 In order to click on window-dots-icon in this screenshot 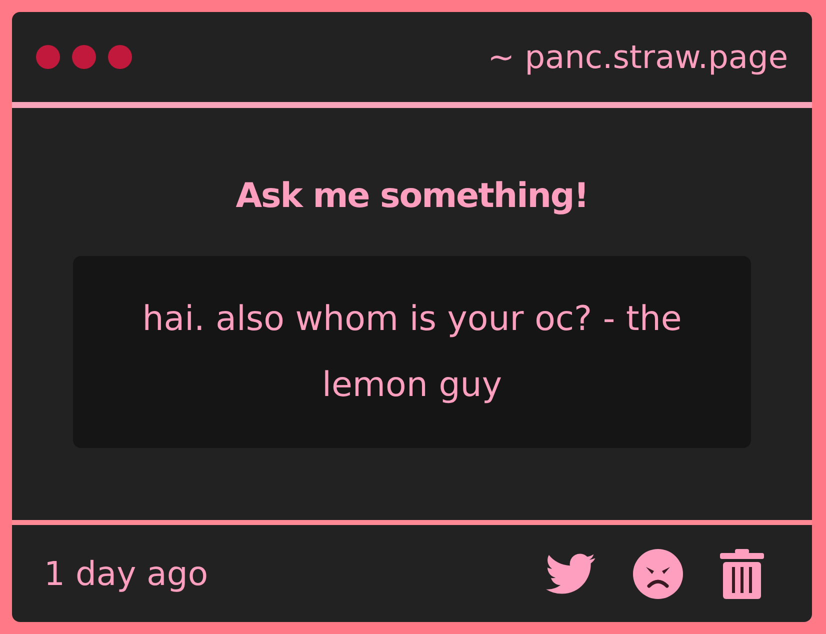, I will do `click(84, 57)`.